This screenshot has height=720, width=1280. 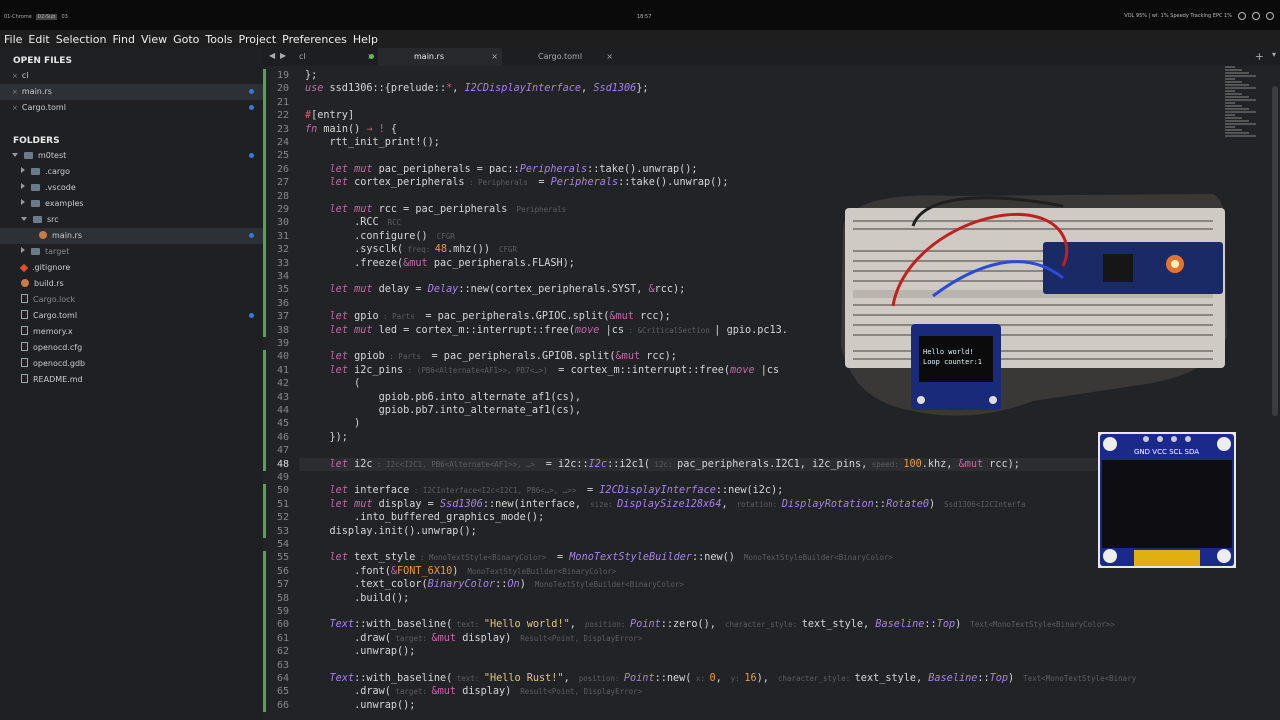 What do you see at coordinates (411, 249) in the screenshot?
I see `code-line: .sysclk( freq: 48.mhz()) CFGR` at bounding box center [411, 249].